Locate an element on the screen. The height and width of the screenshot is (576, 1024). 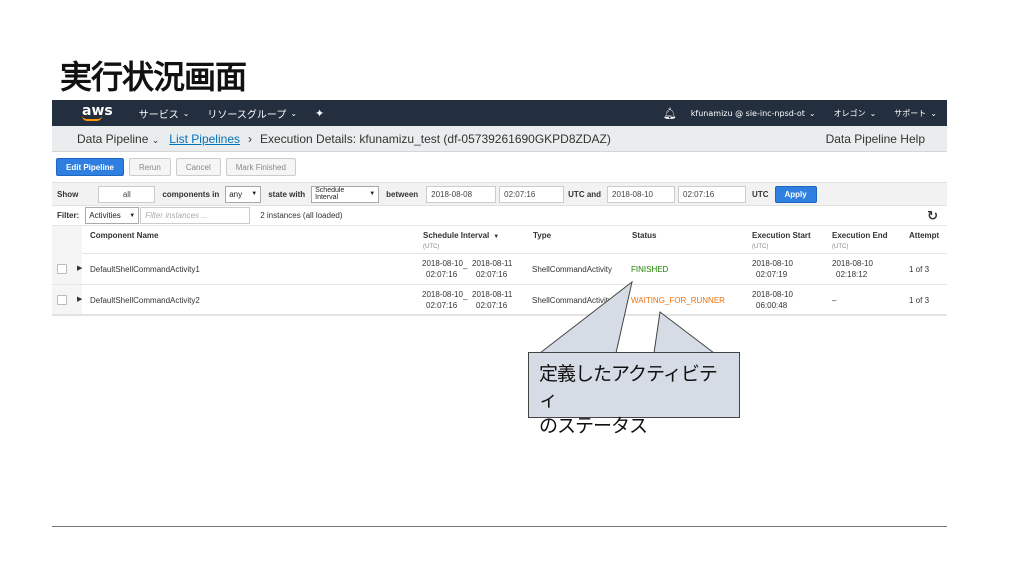
resource-groups-menu: リソースグループ ⌄ is located at coordinates (252, 113).